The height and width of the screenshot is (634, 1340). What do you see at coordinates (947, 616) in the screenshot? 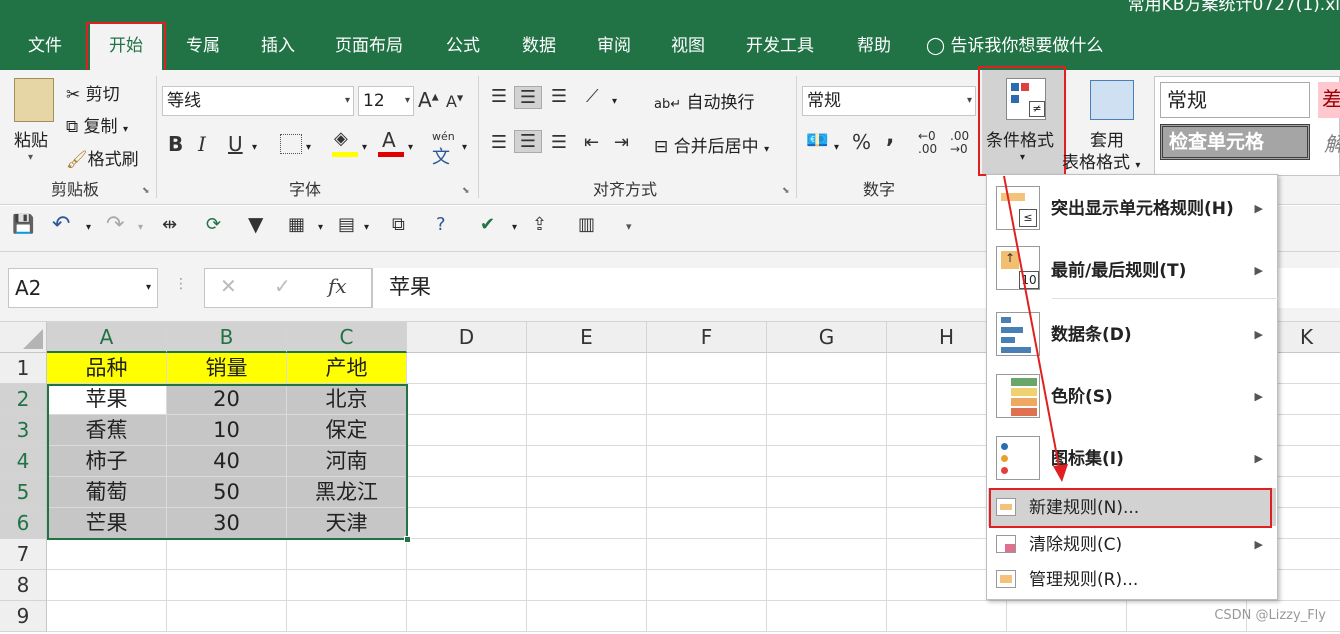
I see `cell-h9` at bounding box center [947, 616].